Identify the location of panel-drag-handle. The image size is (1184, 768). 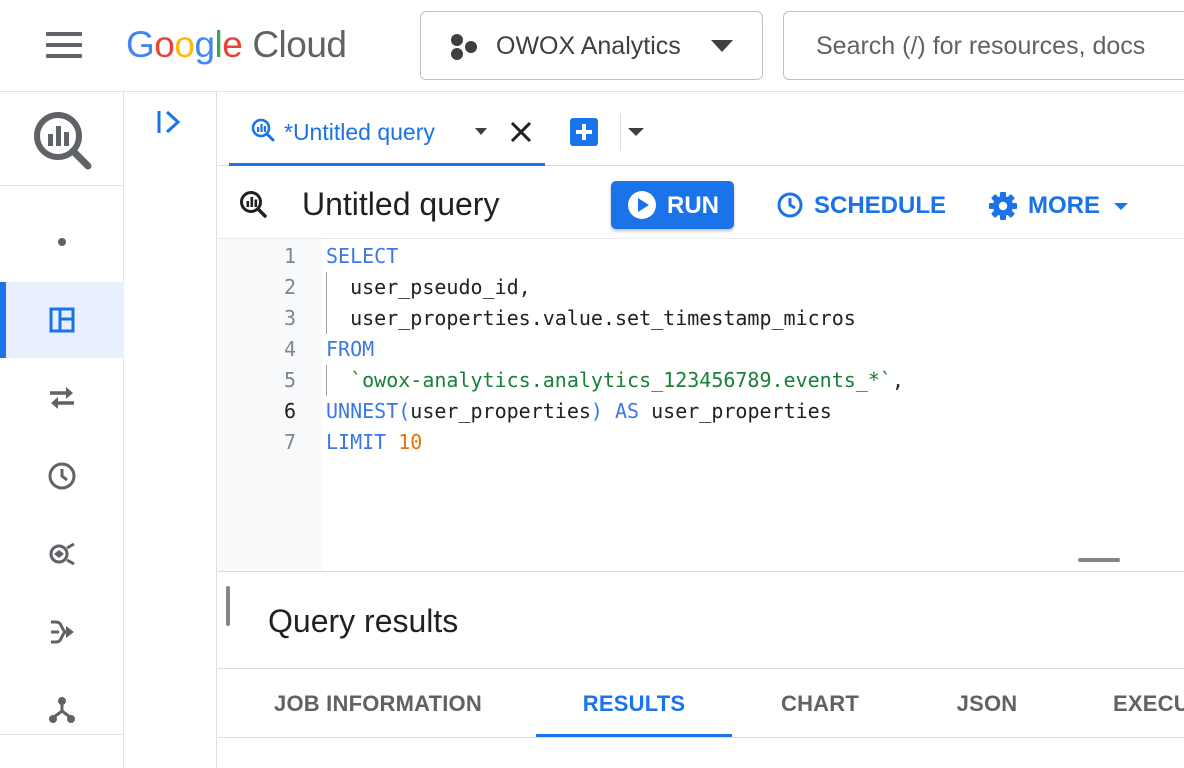
(228, 606).